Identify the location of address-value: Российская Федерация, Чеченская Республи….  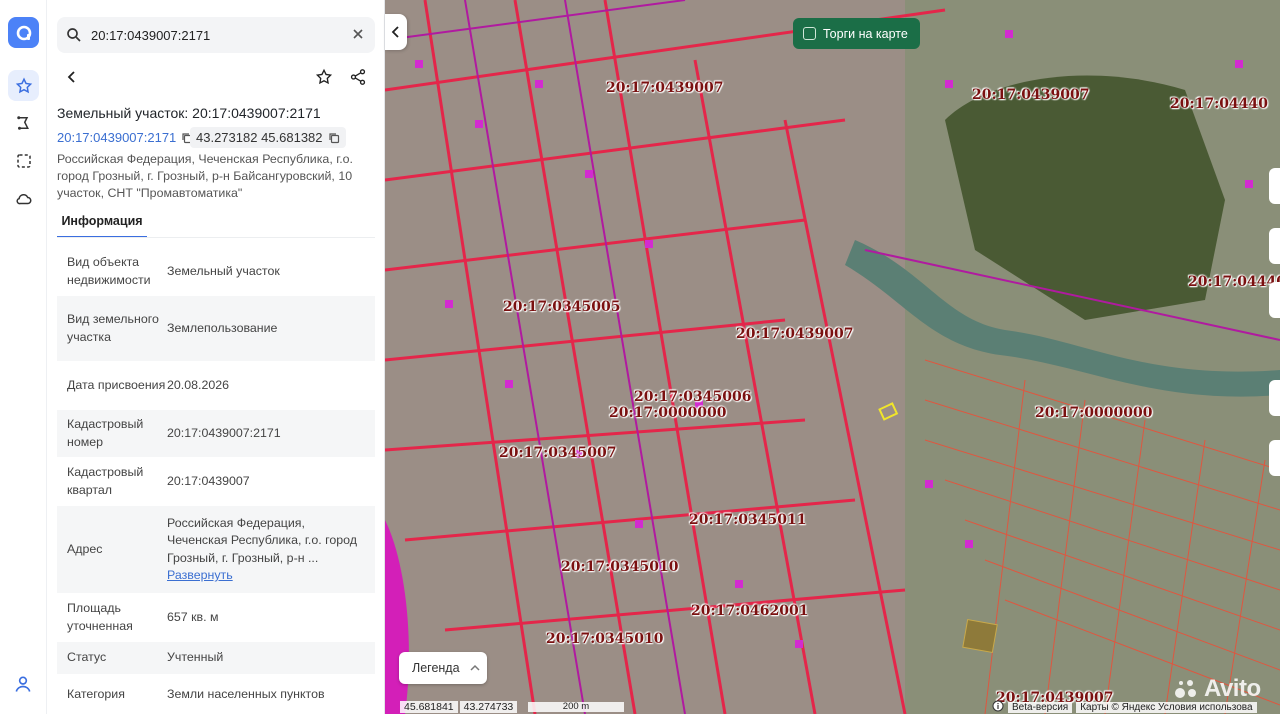
(262, 540).